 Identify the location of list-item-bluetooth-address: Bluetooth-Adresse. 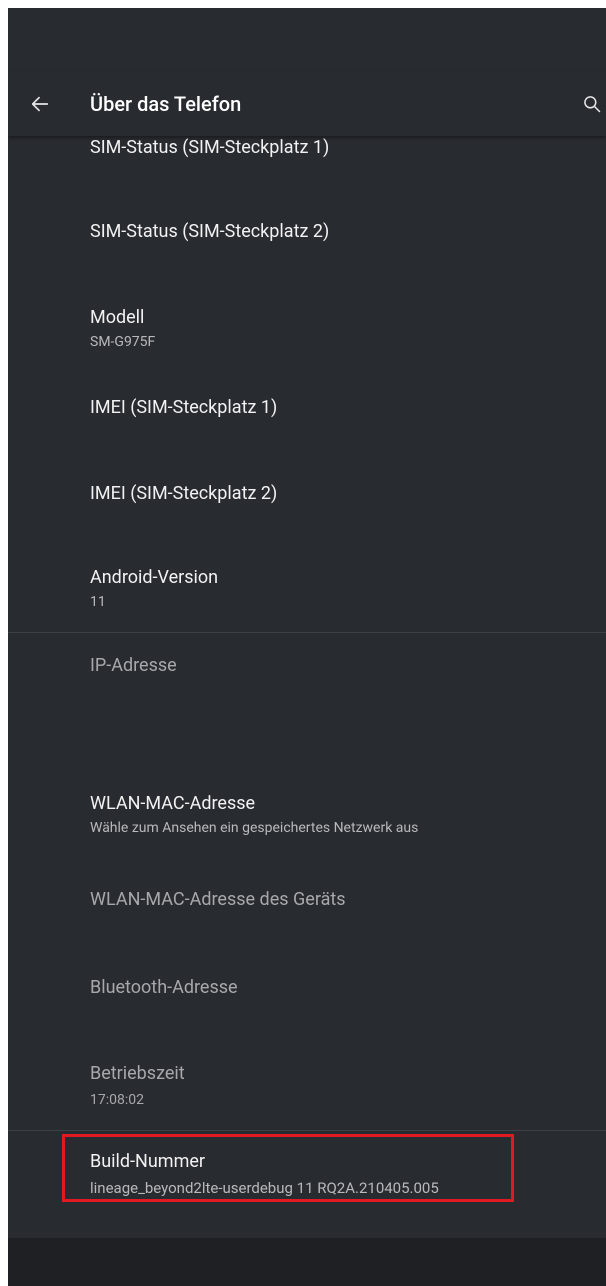
(307, 990).